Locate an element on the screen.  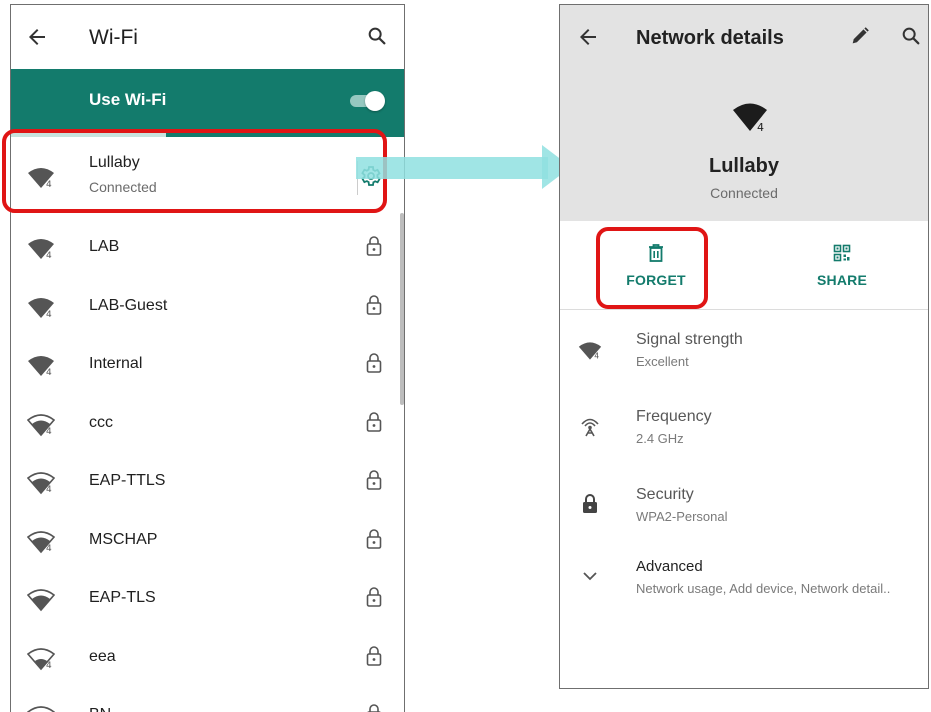
wifi-signal-low-icon: 4 is located at coordinates (41, 659).